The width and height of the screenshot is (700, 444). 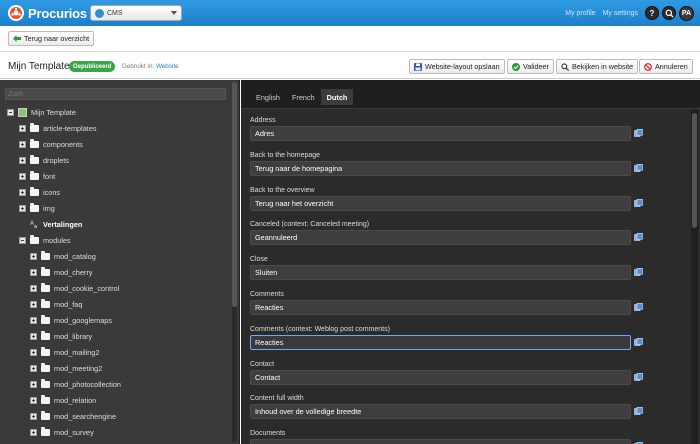 I want to click on tree-item: droplets, so click(x=44, y=160).